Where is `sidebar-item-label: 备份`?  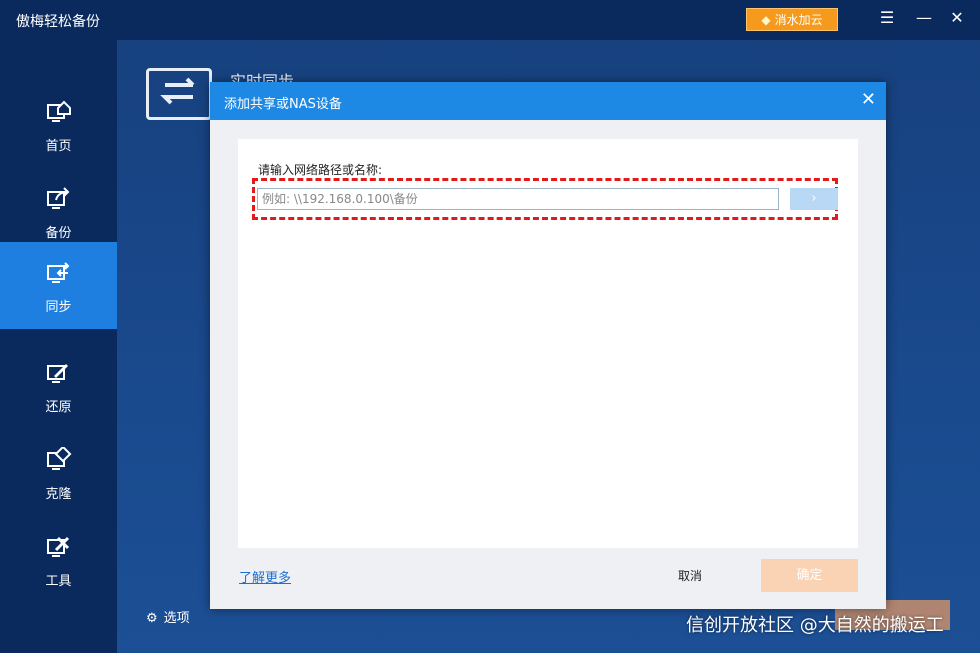
sidebar-item-label: 备份 is located at coordinates (58, 233).